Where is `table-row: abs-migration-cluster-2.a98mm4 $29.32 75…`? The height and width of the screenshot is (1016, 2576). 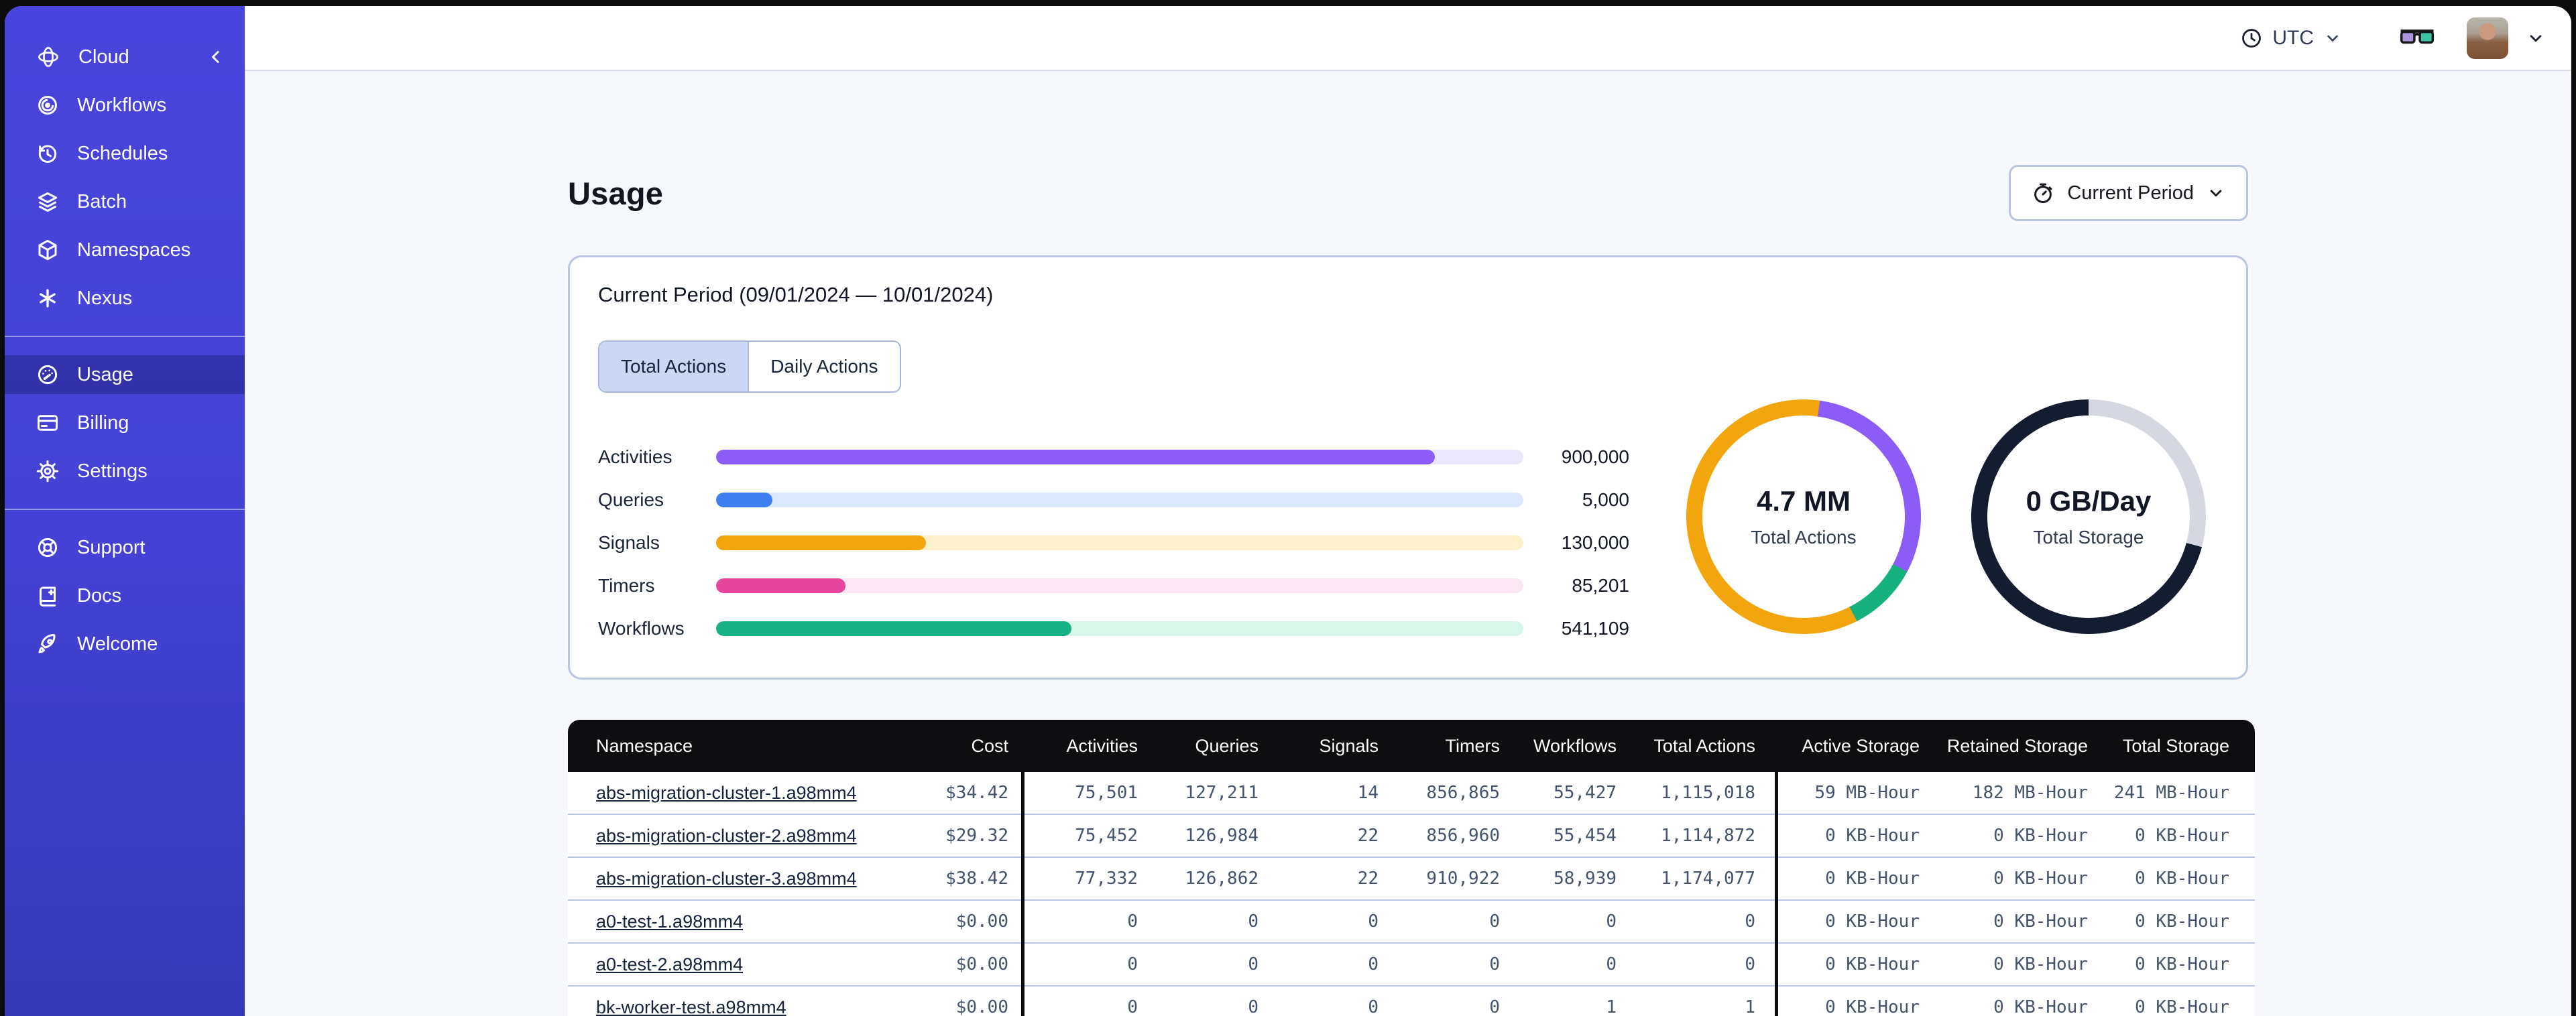
table-row: abs-migration-cluster-2.a98mm4 $29.32 75… is located at coordinates (1411, 836).